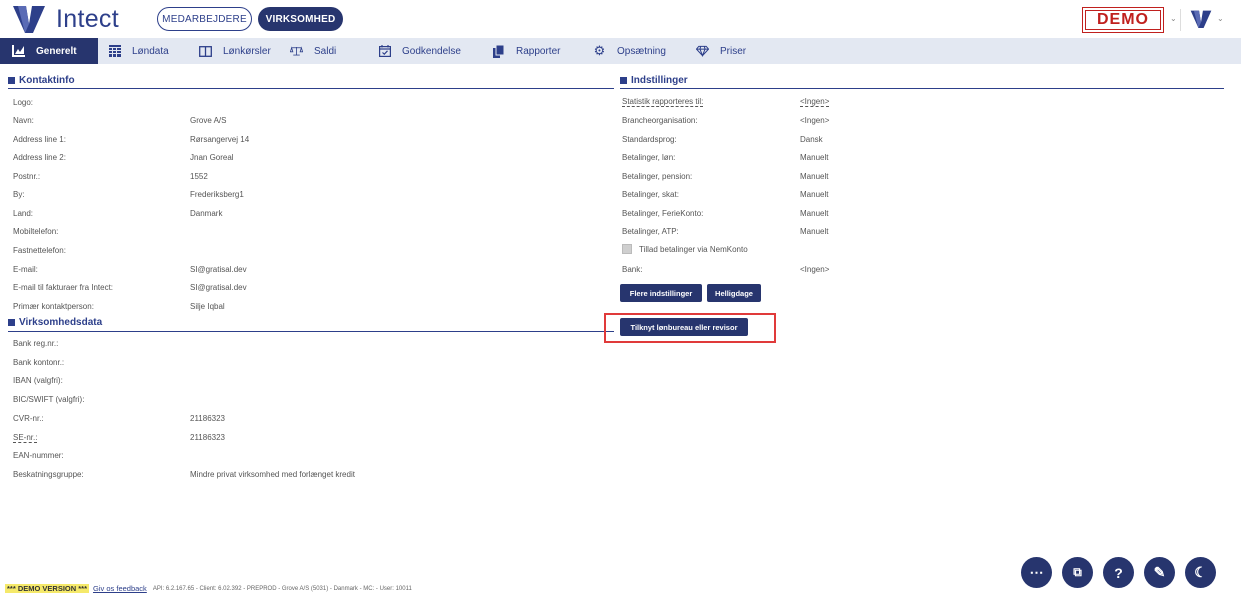  What do you see at coordinates (627, 249) in the screenshot?
I see `nemkonto-checkbox` at bounding box center [627, 249].